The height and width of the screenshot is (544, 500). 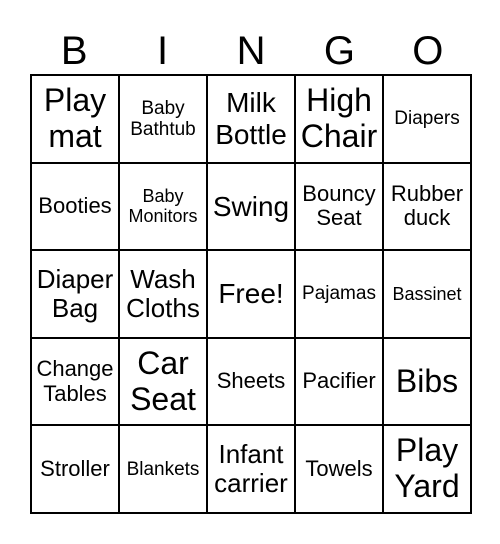 I want to click on bingo-cell: Play mat, so click(x=75, y=119).